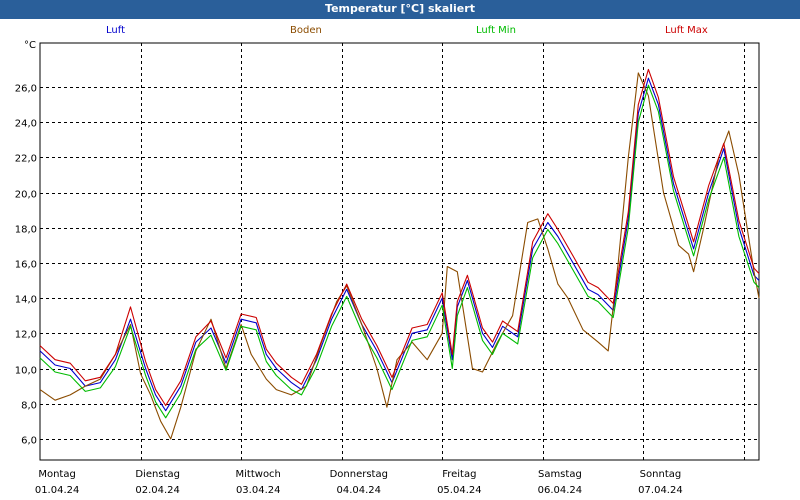 The image size is (800, 500). I want to click on y-tick-label: 18,0, so click(26, 230).